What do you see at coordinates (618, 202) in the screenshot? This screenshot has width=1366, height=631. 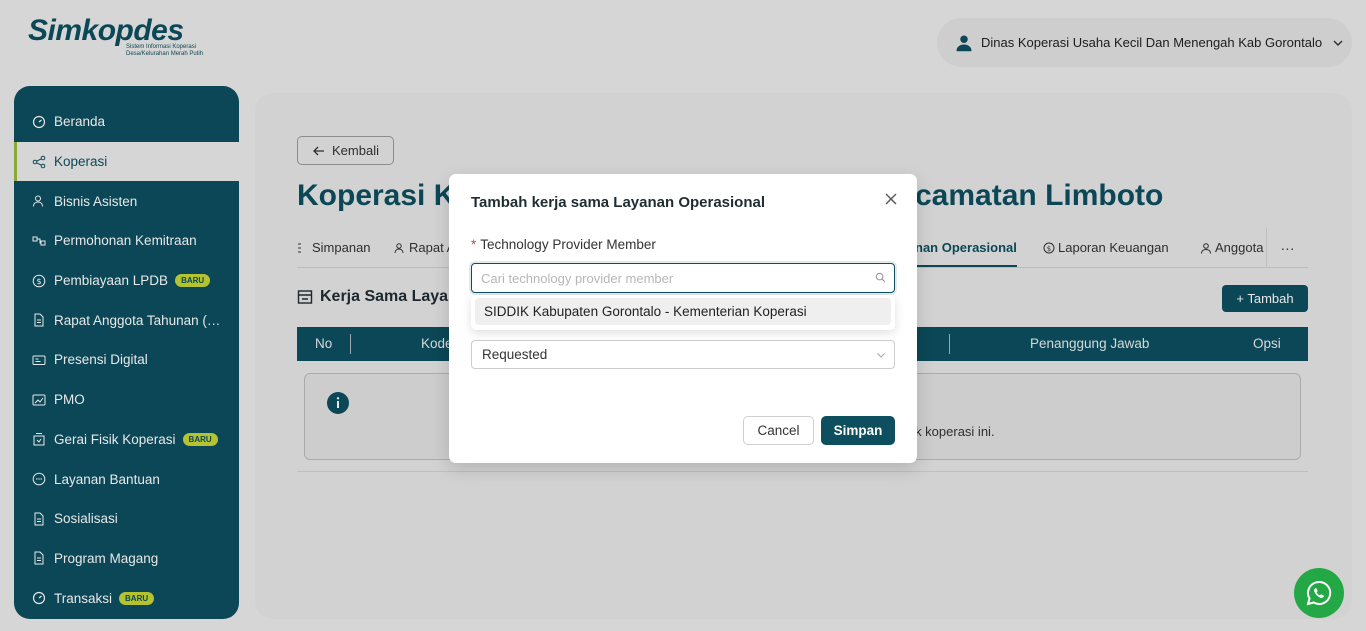 I see `modal-title: Tambah kerja sama Layanan Operasional` at bounding box center [618, 202].